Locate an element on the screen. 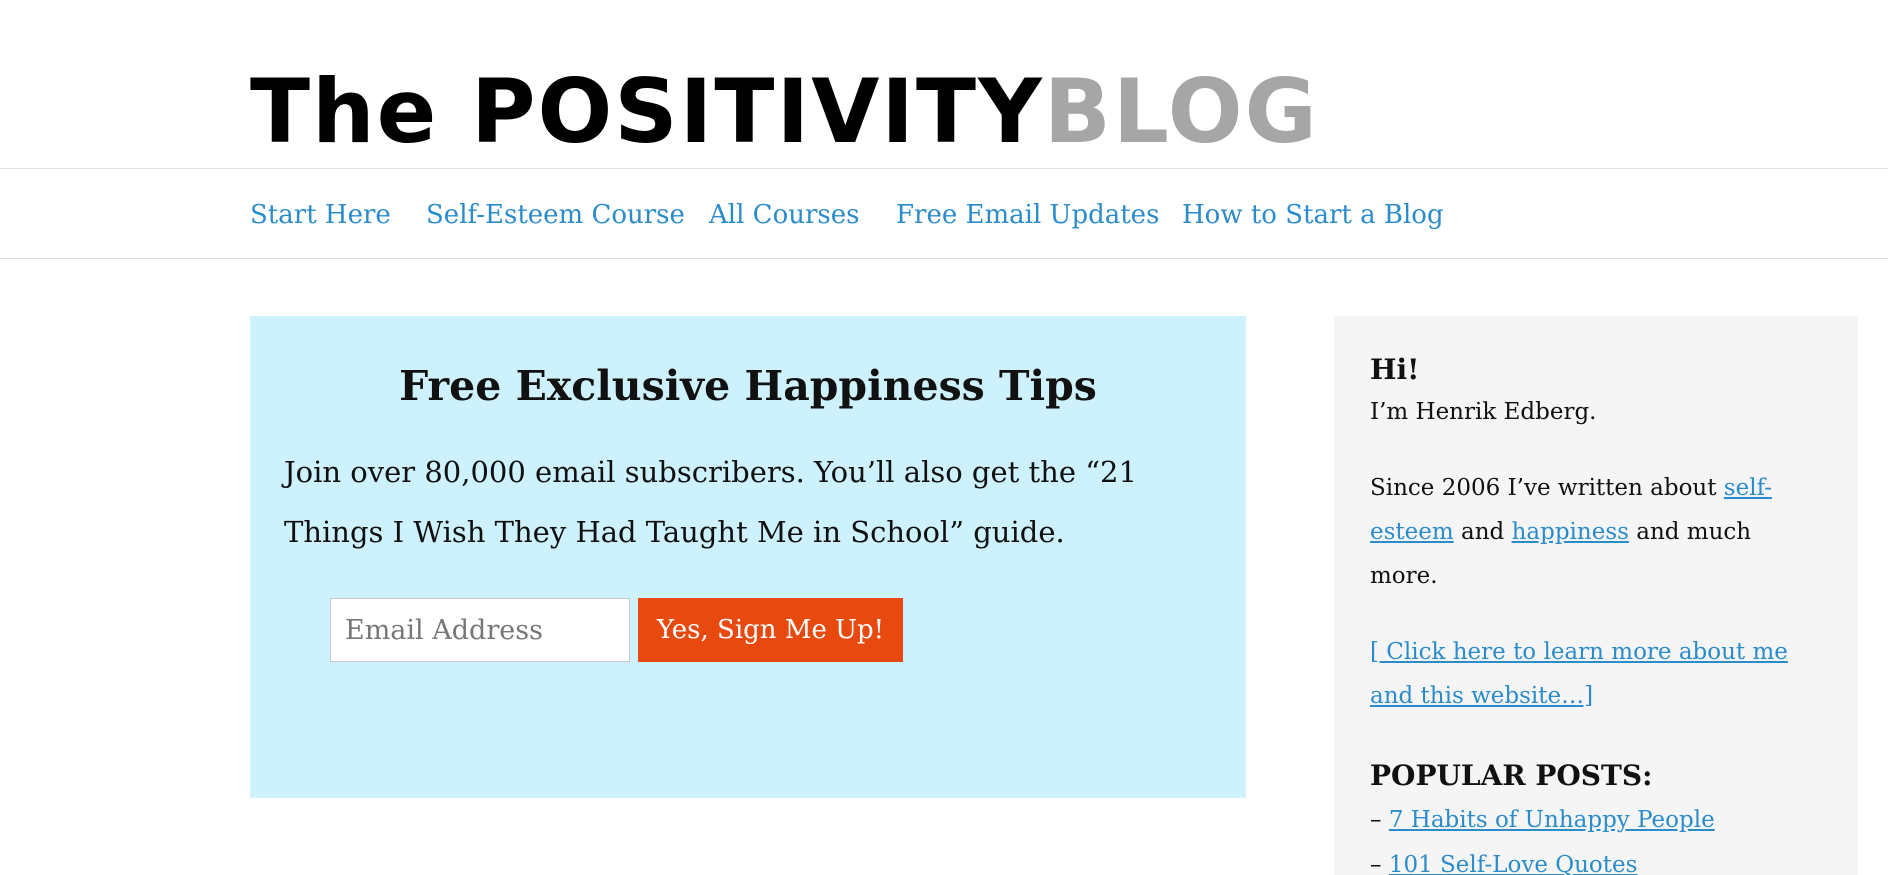 The width and height of the screenshot is (1888, 875). popular-post-link: 7 Habits of Unhappy People is located at coordinates (1552, 820).